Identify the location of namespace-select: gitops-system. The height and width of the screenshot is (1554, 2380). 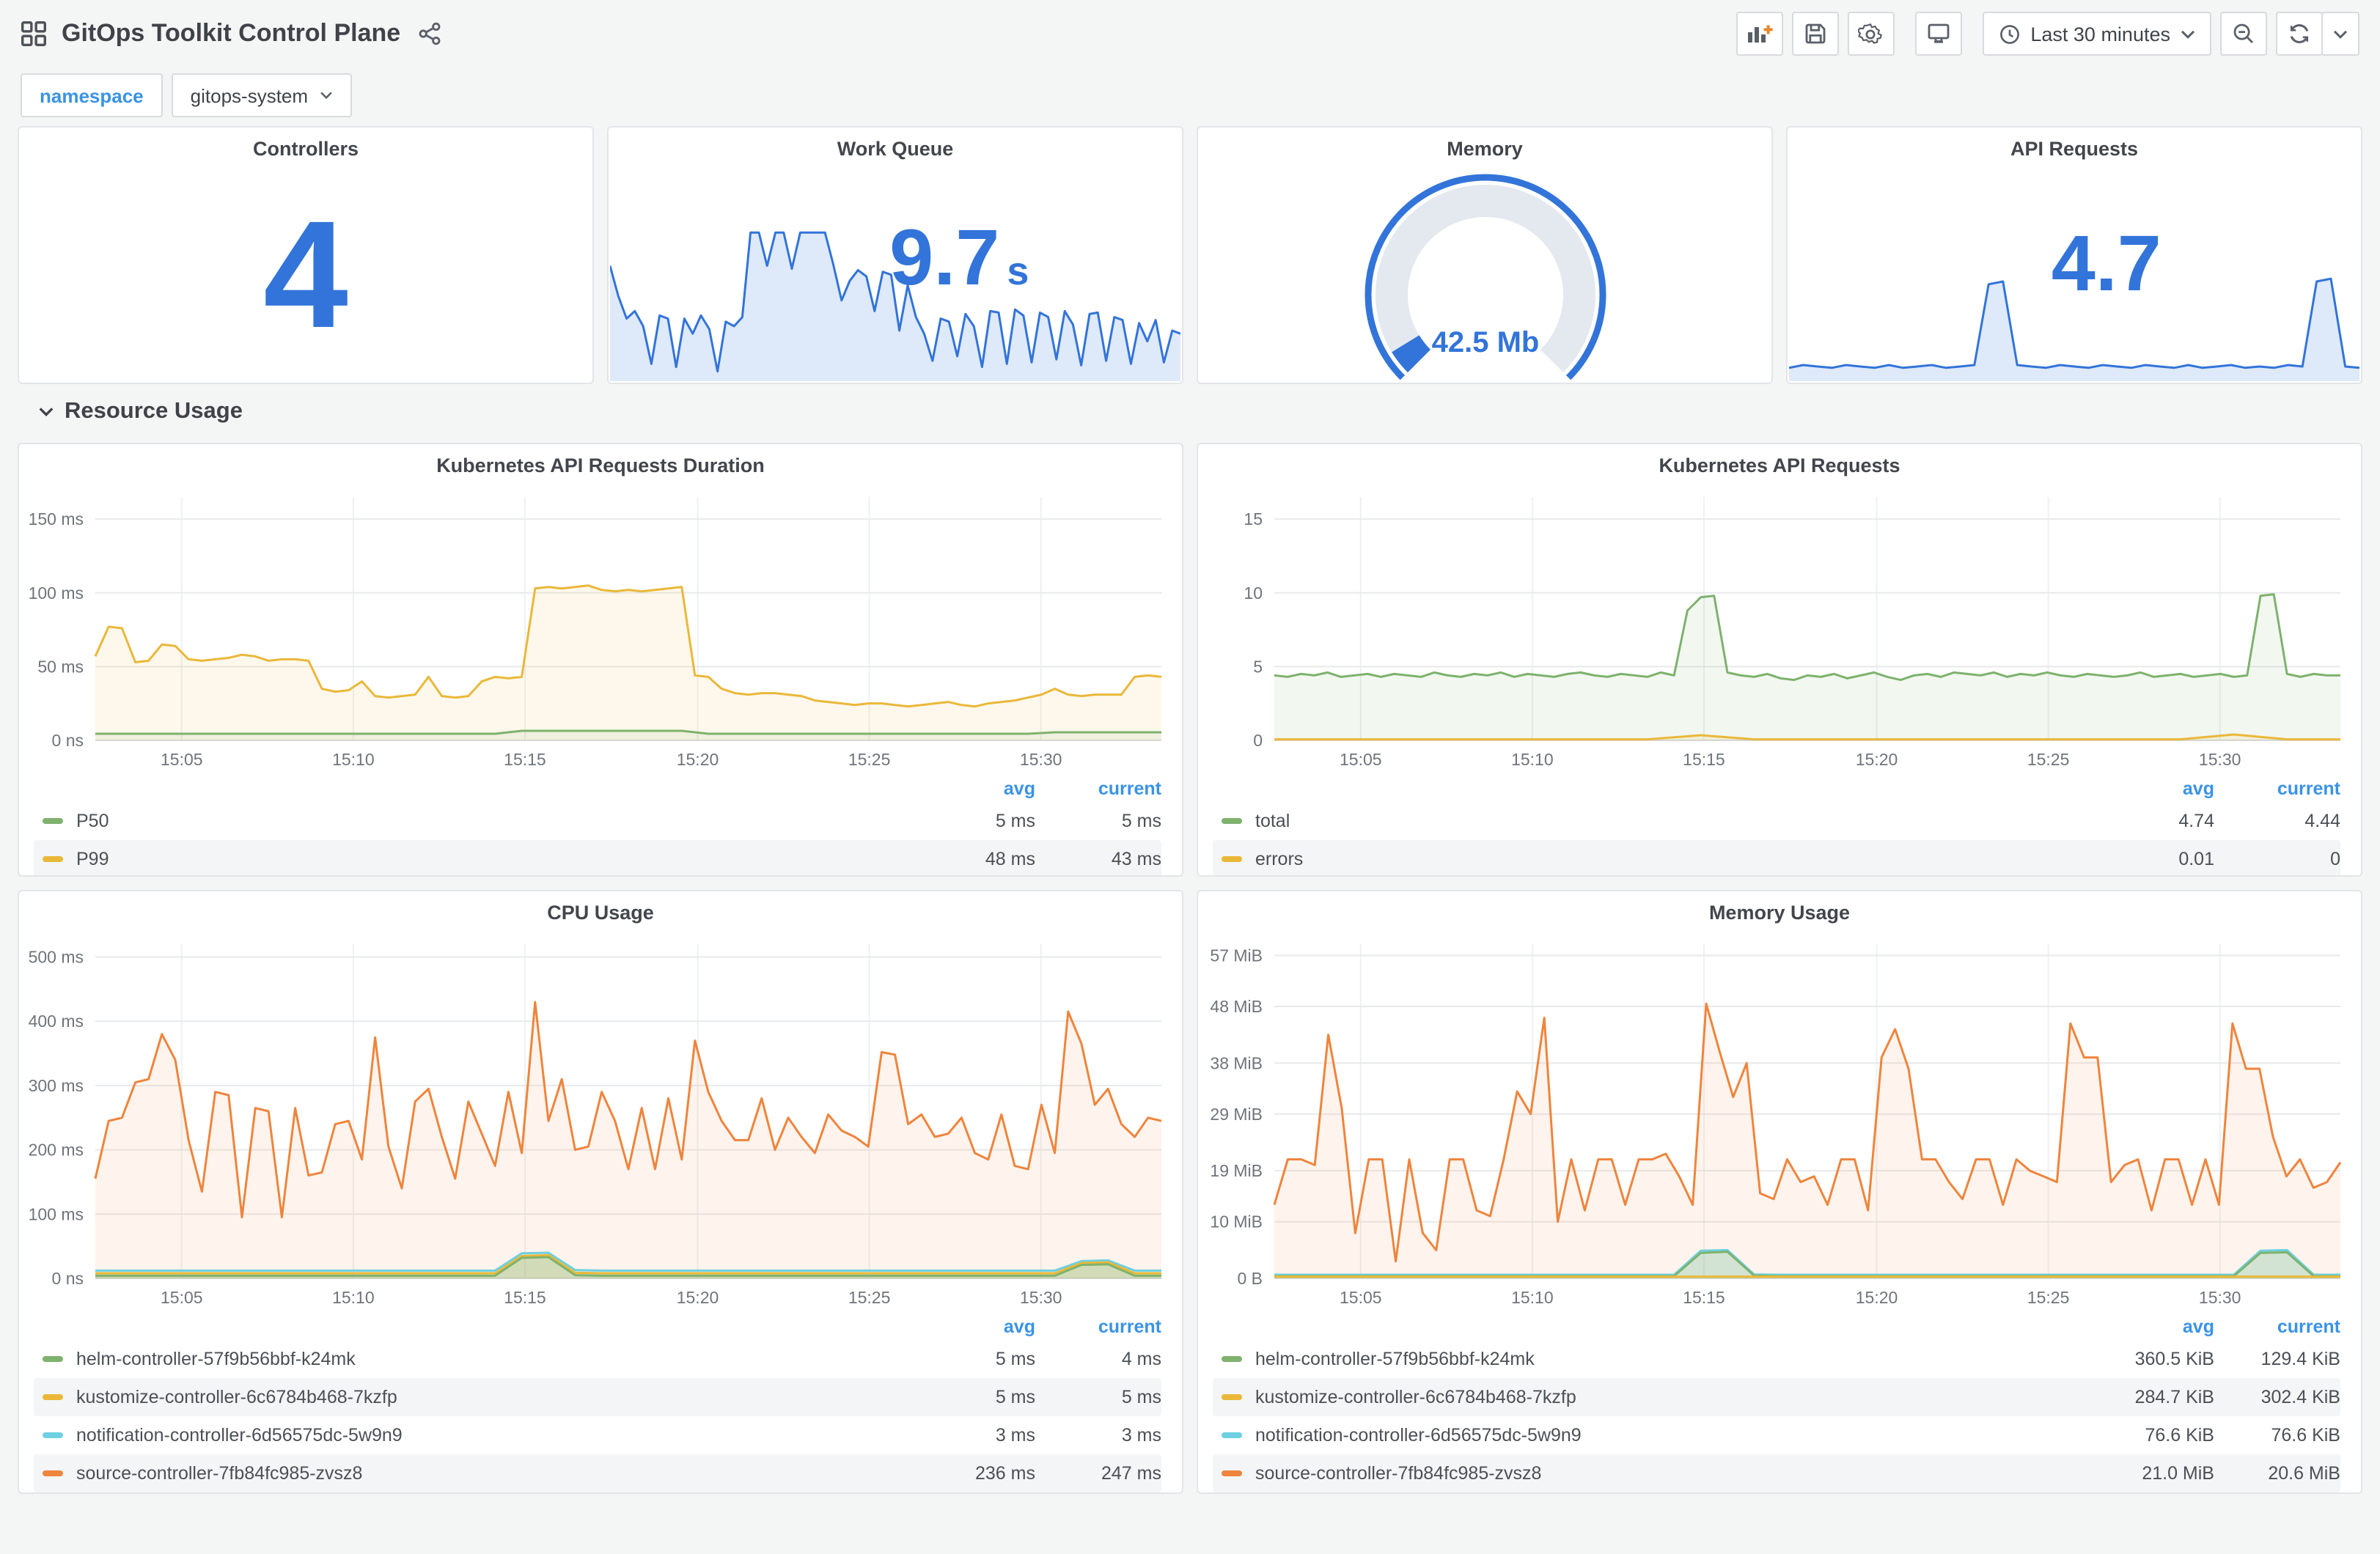
(262, 95).